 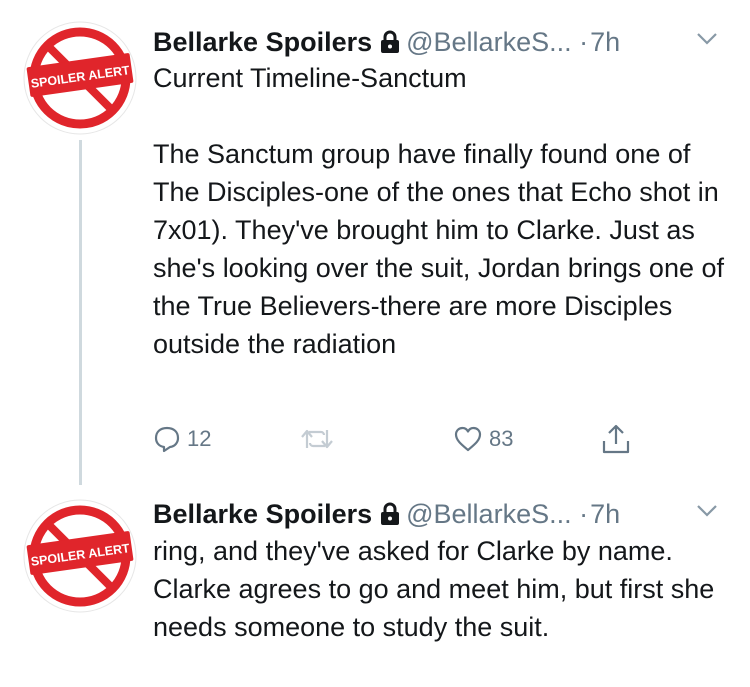 I want to click on retweet-button, so click(x=317, y=439).